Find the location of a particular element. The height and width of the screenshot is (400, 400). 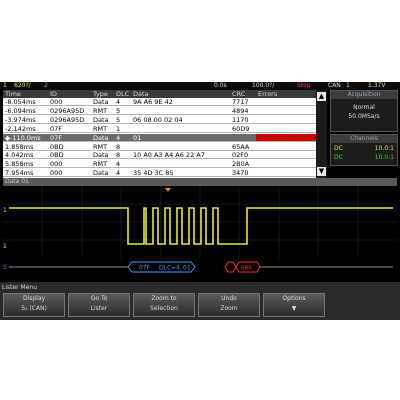

frame-data: 01 is located at coordinates (187, 268).